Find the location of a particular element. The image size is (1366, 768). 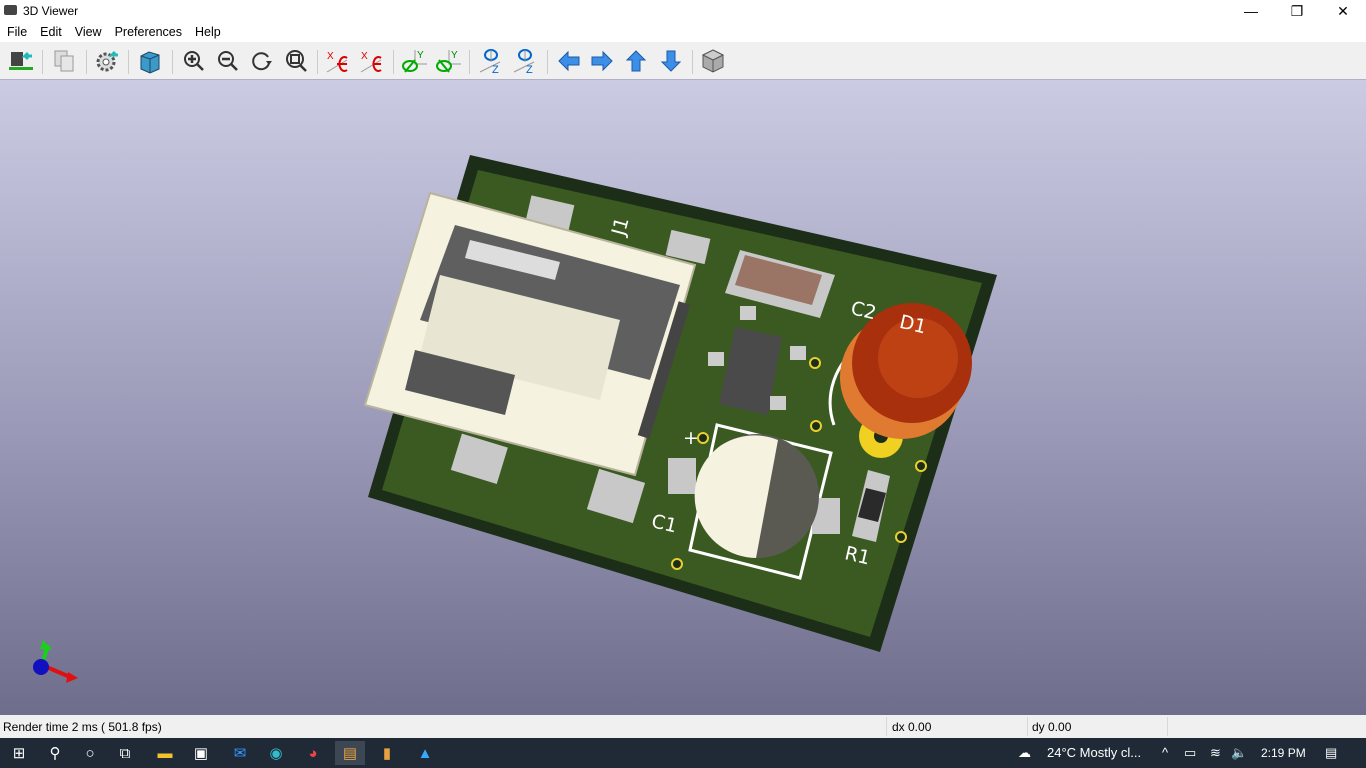

menu-help: Help is located at coordinates (207, 32).